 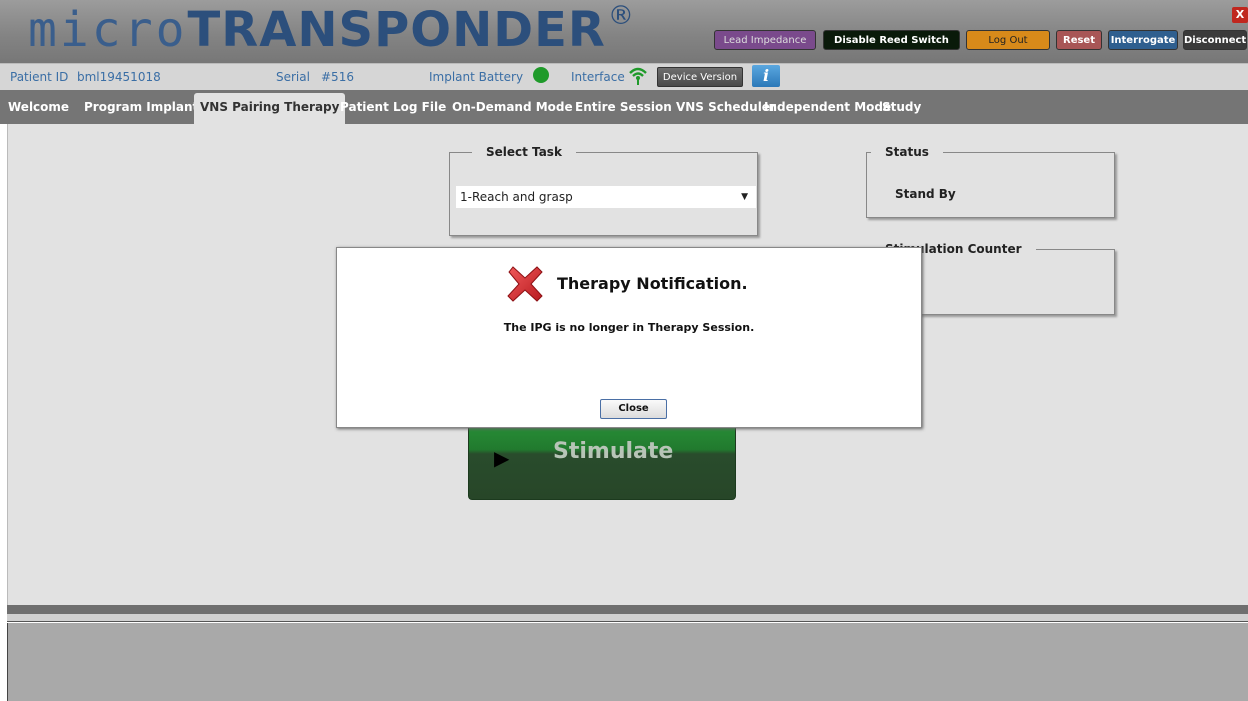 I want to click on play-icon: ▶, so click(x=502, y=458).